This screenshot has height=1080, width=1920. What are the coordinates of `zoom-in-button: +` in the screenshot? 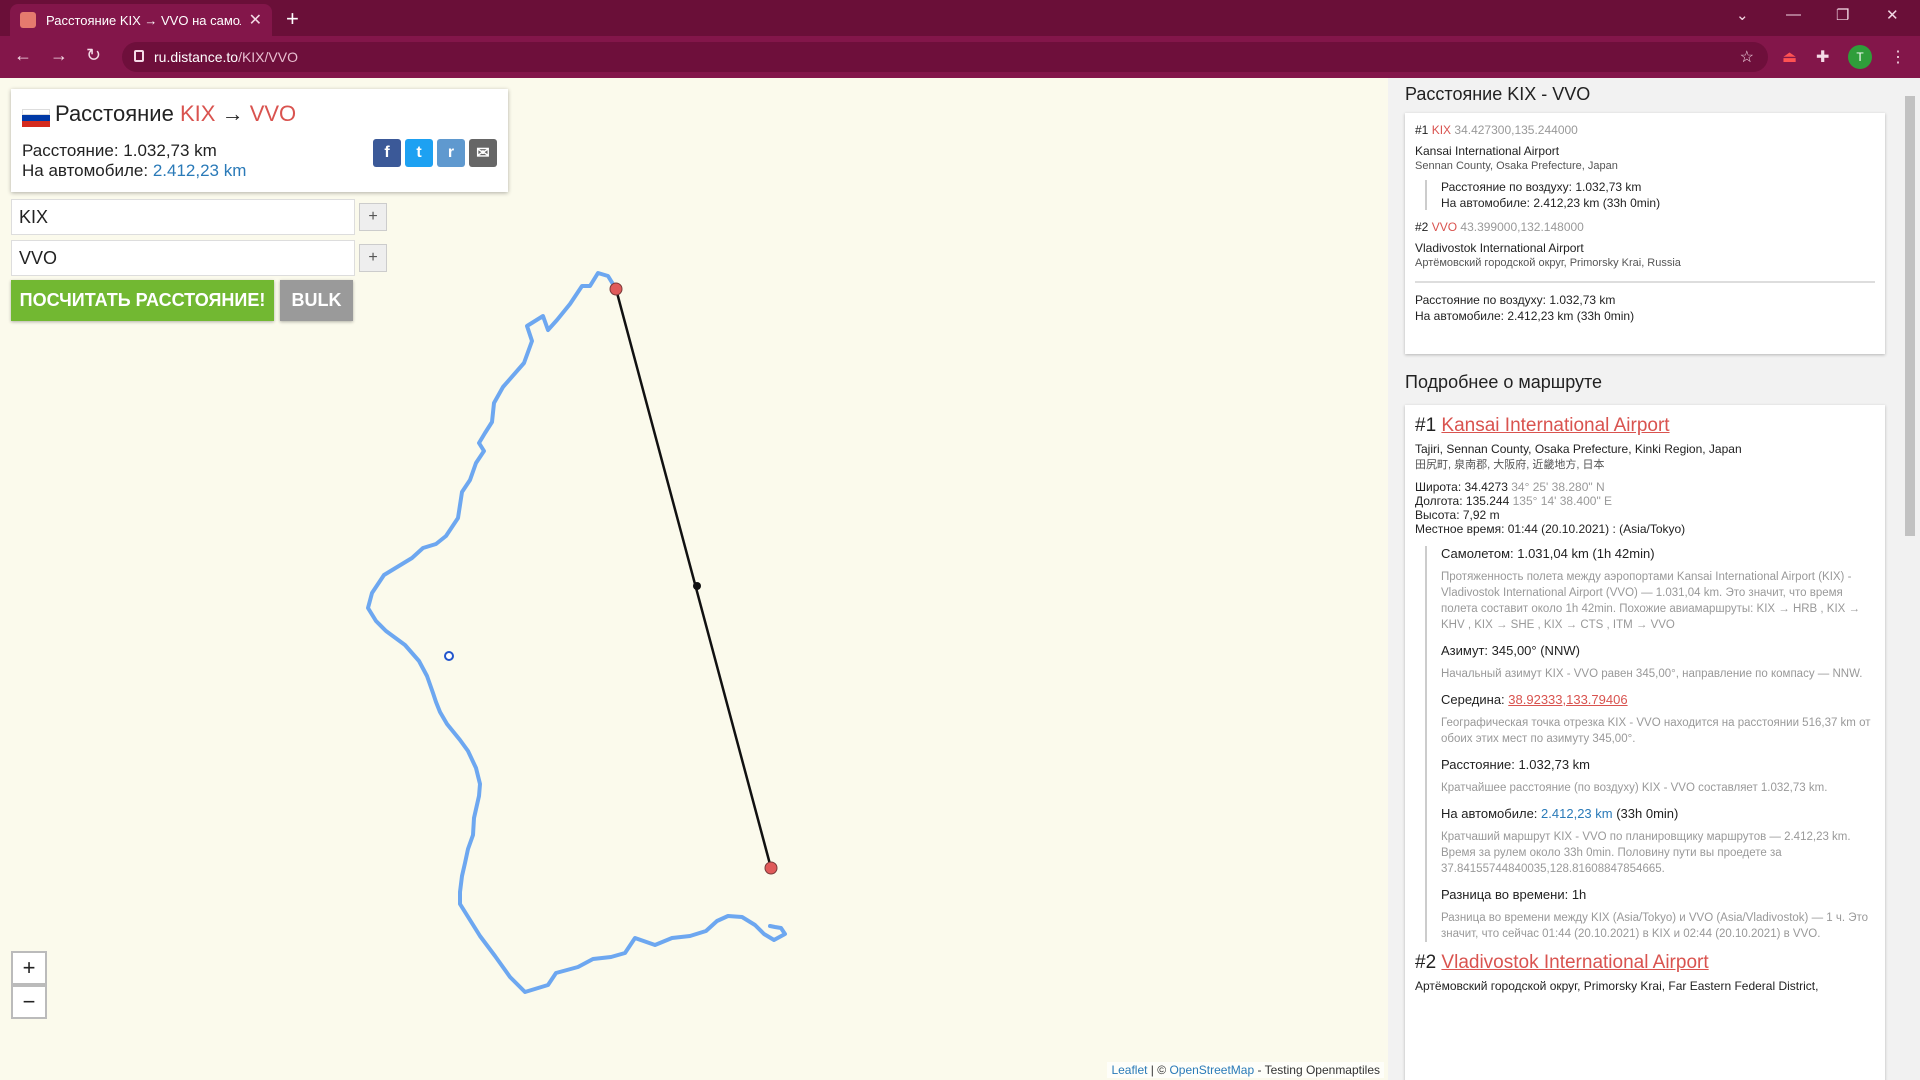 It's located at (29, 968).